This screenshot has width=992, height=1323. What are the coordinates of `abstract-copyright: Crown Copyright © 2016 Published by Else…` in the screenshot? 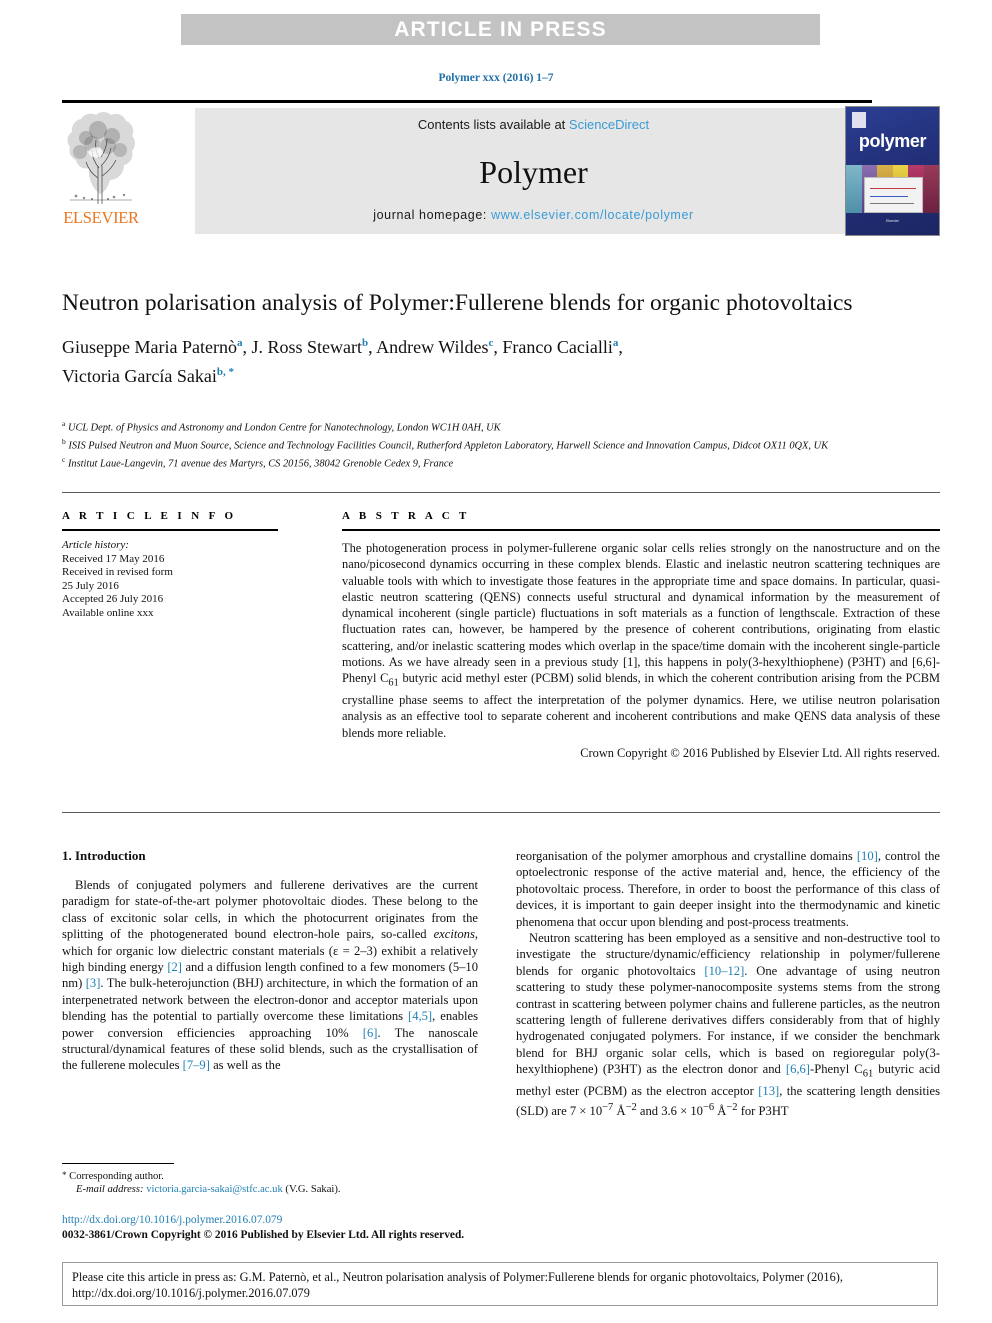 It's located at (760, 753).